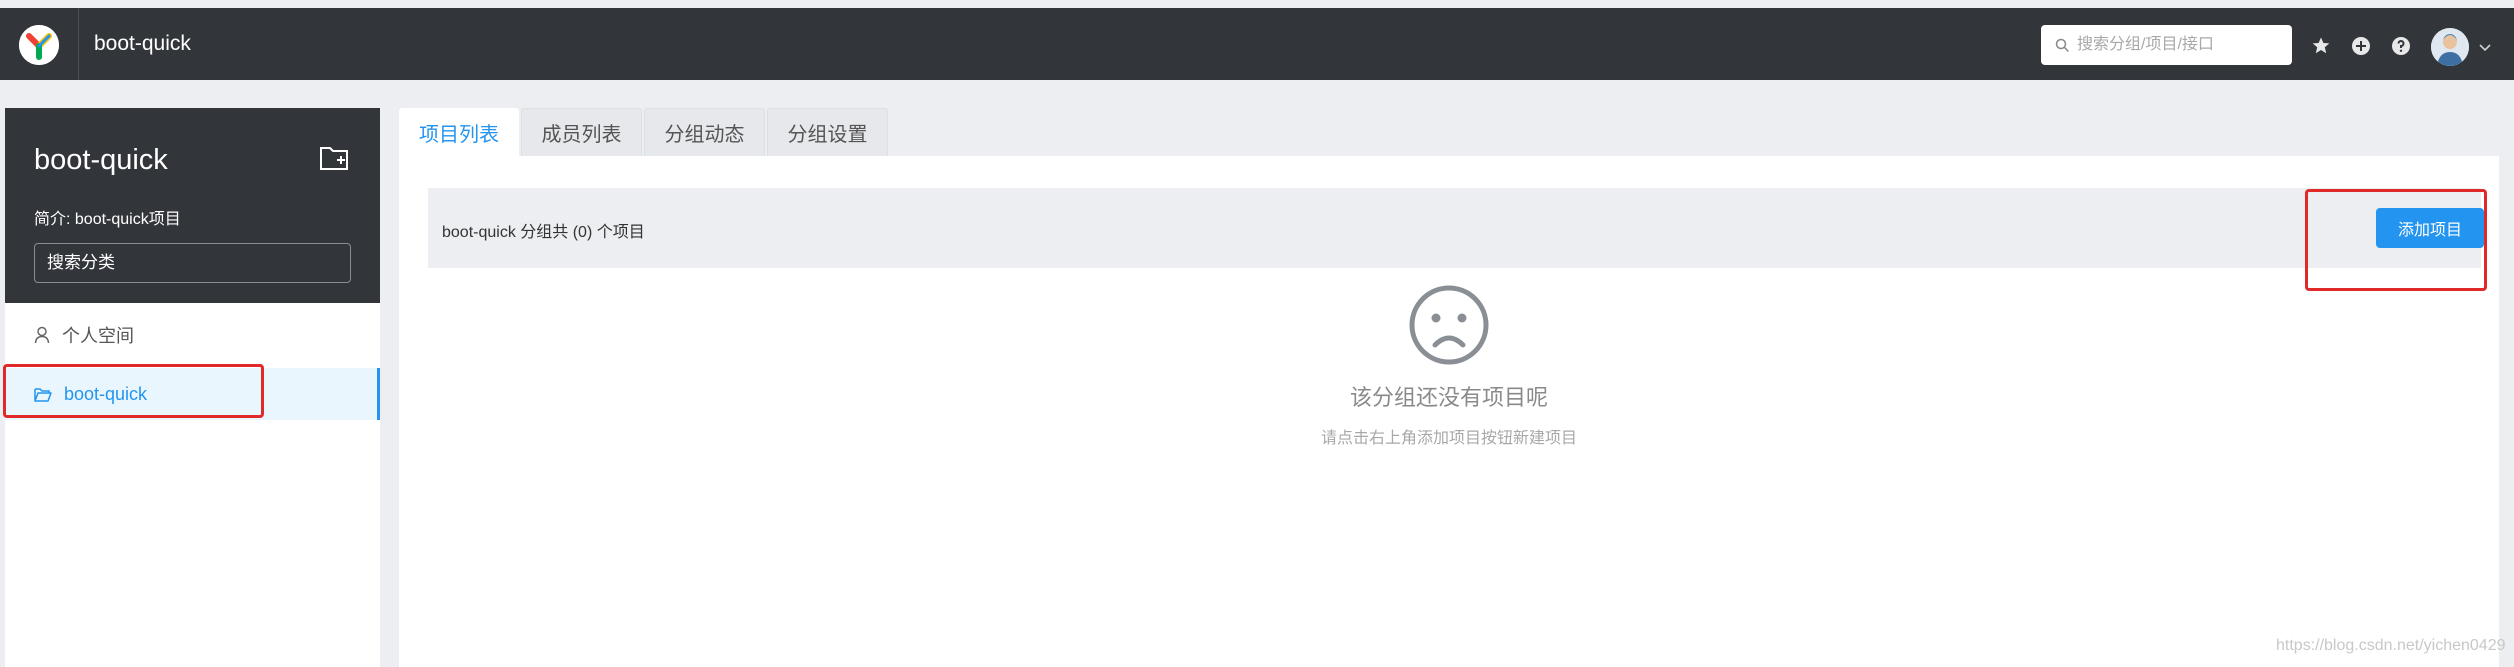  What do you see at coordinates (2401, 46) in the screenshot?
I see `help-icon` at bounding box center [2401, 46].